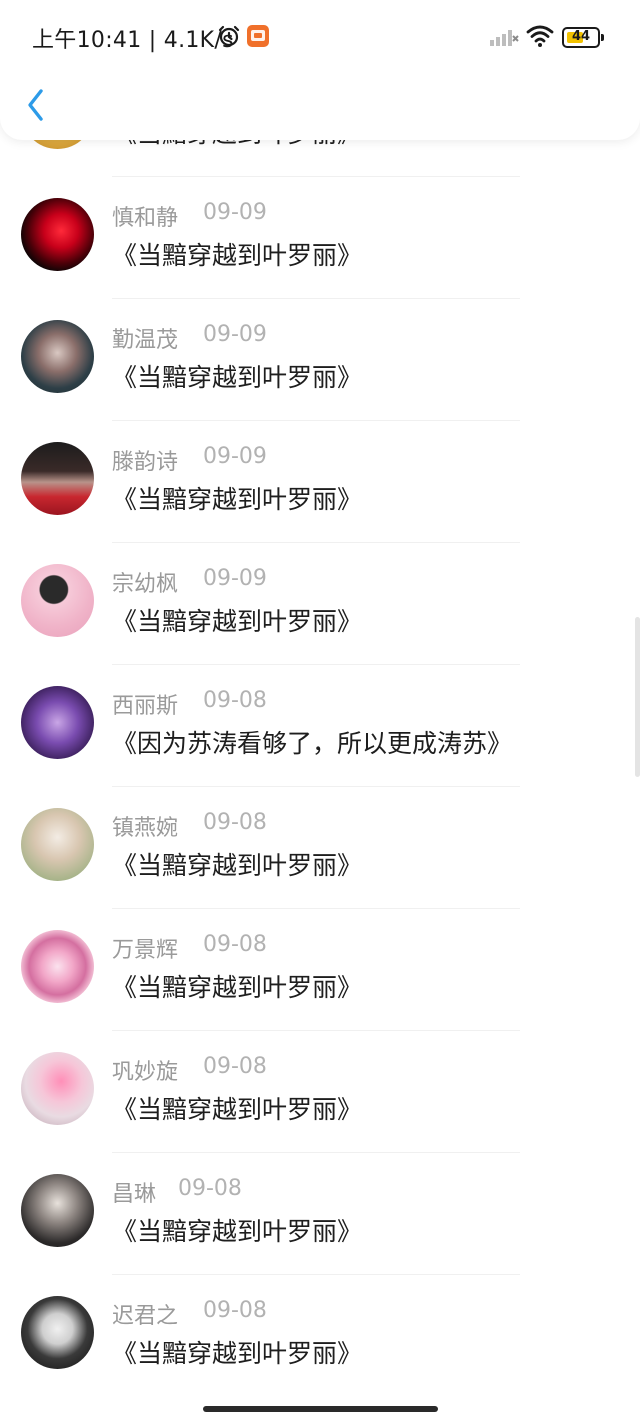 This screenshot has height=1422, width=640. What do you see at coordinates (134, 1194) in the screenshot?
I see `item-name: 昌琳` at bounding box center [134, 1194].